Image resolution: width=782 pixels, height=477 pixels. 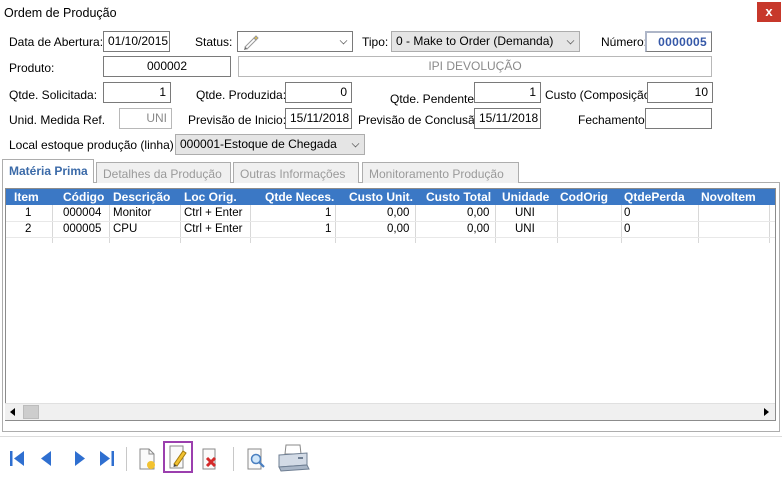 What do you see at coordinates (299, 197) in the screenshot?
I see `column-header-qtde-neces: Qtde Neces.` at bounding box center [299, 197].